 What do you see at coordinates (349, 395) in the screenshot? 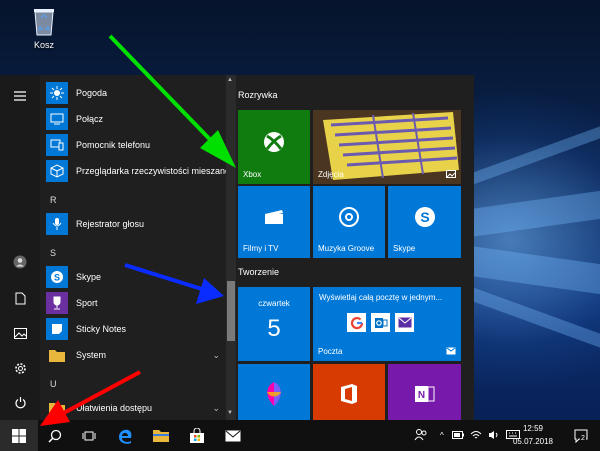
I see `office-icon` at bounding box center [349, 395].